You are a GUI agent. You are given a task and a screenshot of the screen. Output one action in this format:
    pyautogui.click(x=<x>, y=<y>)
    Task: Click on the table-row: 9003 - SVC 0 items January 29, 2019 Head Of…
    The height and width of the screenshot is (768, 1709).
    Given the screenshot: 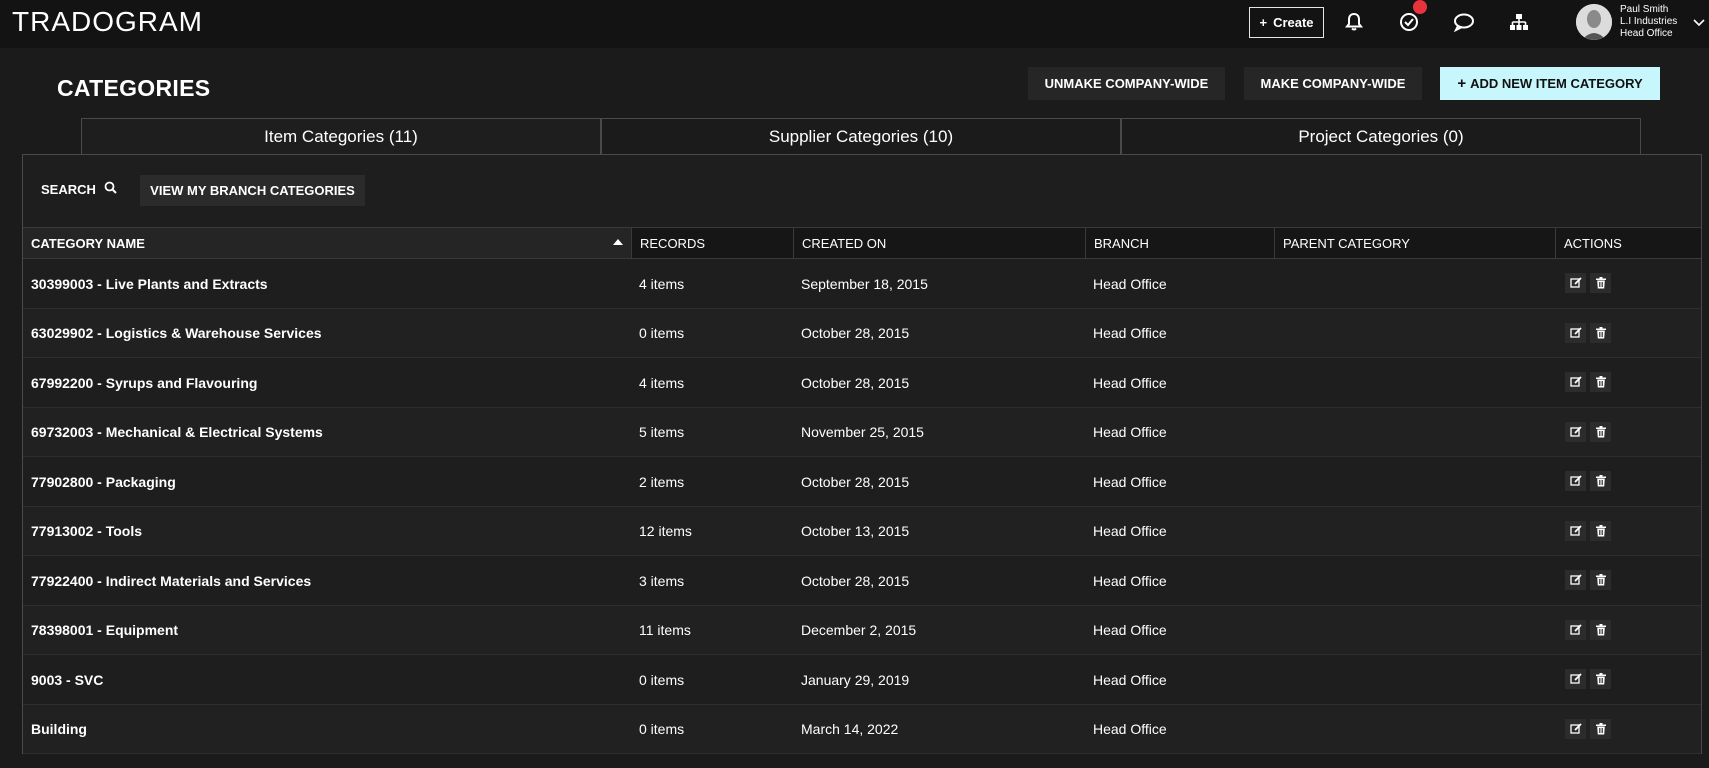 What is the action you would take?
    pyautogui.click(x=862, y=680)
    